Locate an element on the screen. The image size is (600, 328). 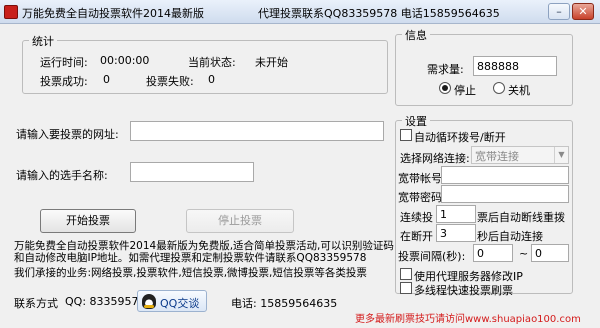
stats-group-title: 统计 is located at coordinates (43, 41).